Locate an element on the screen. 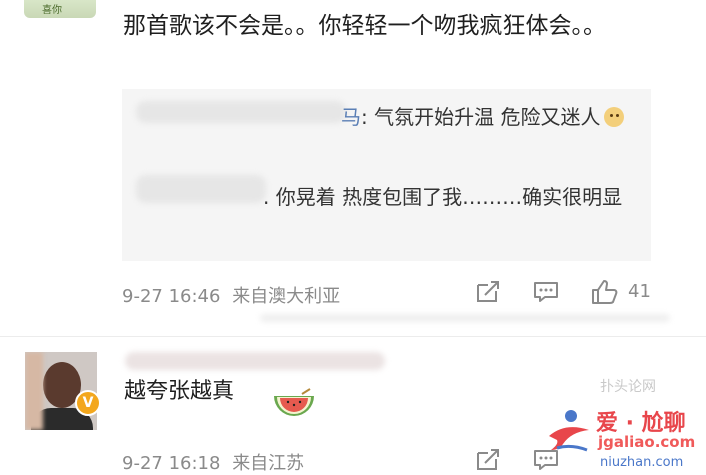  comment-text: 越夸张越真 is located at coordinates (179, 391).